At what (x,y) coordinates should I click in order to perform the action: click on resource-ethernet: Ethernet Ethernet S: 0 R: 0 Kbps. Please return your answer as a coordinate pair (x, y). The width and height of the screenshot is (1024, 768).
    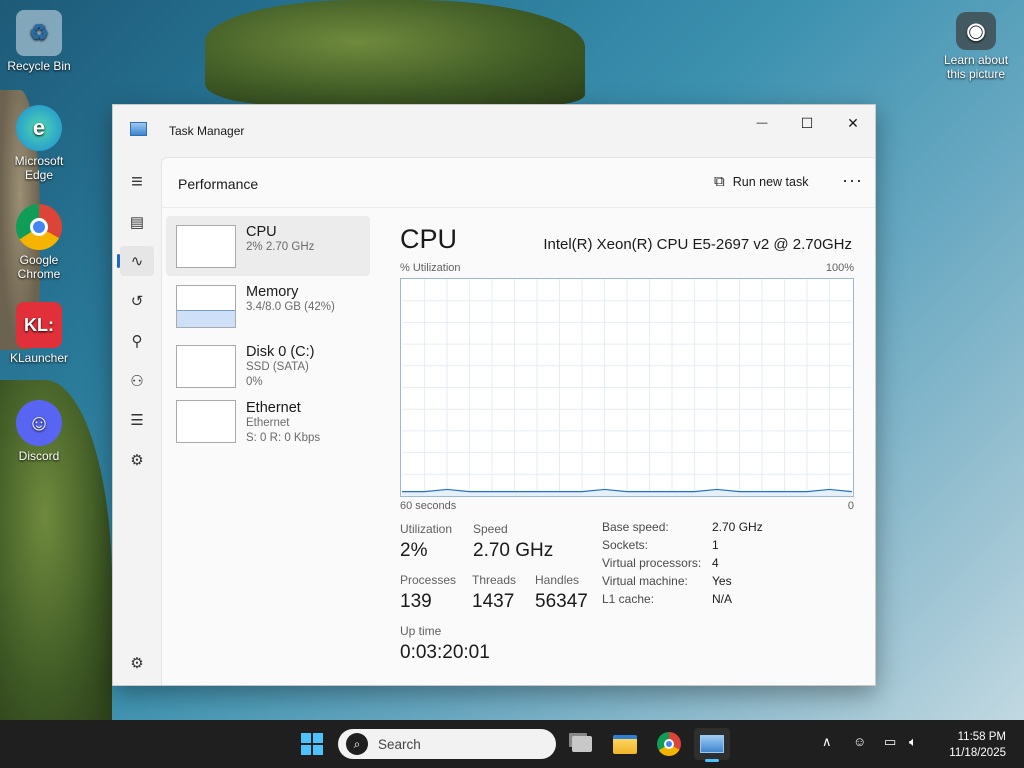
    Looking at the image, I should click on (268, 429).